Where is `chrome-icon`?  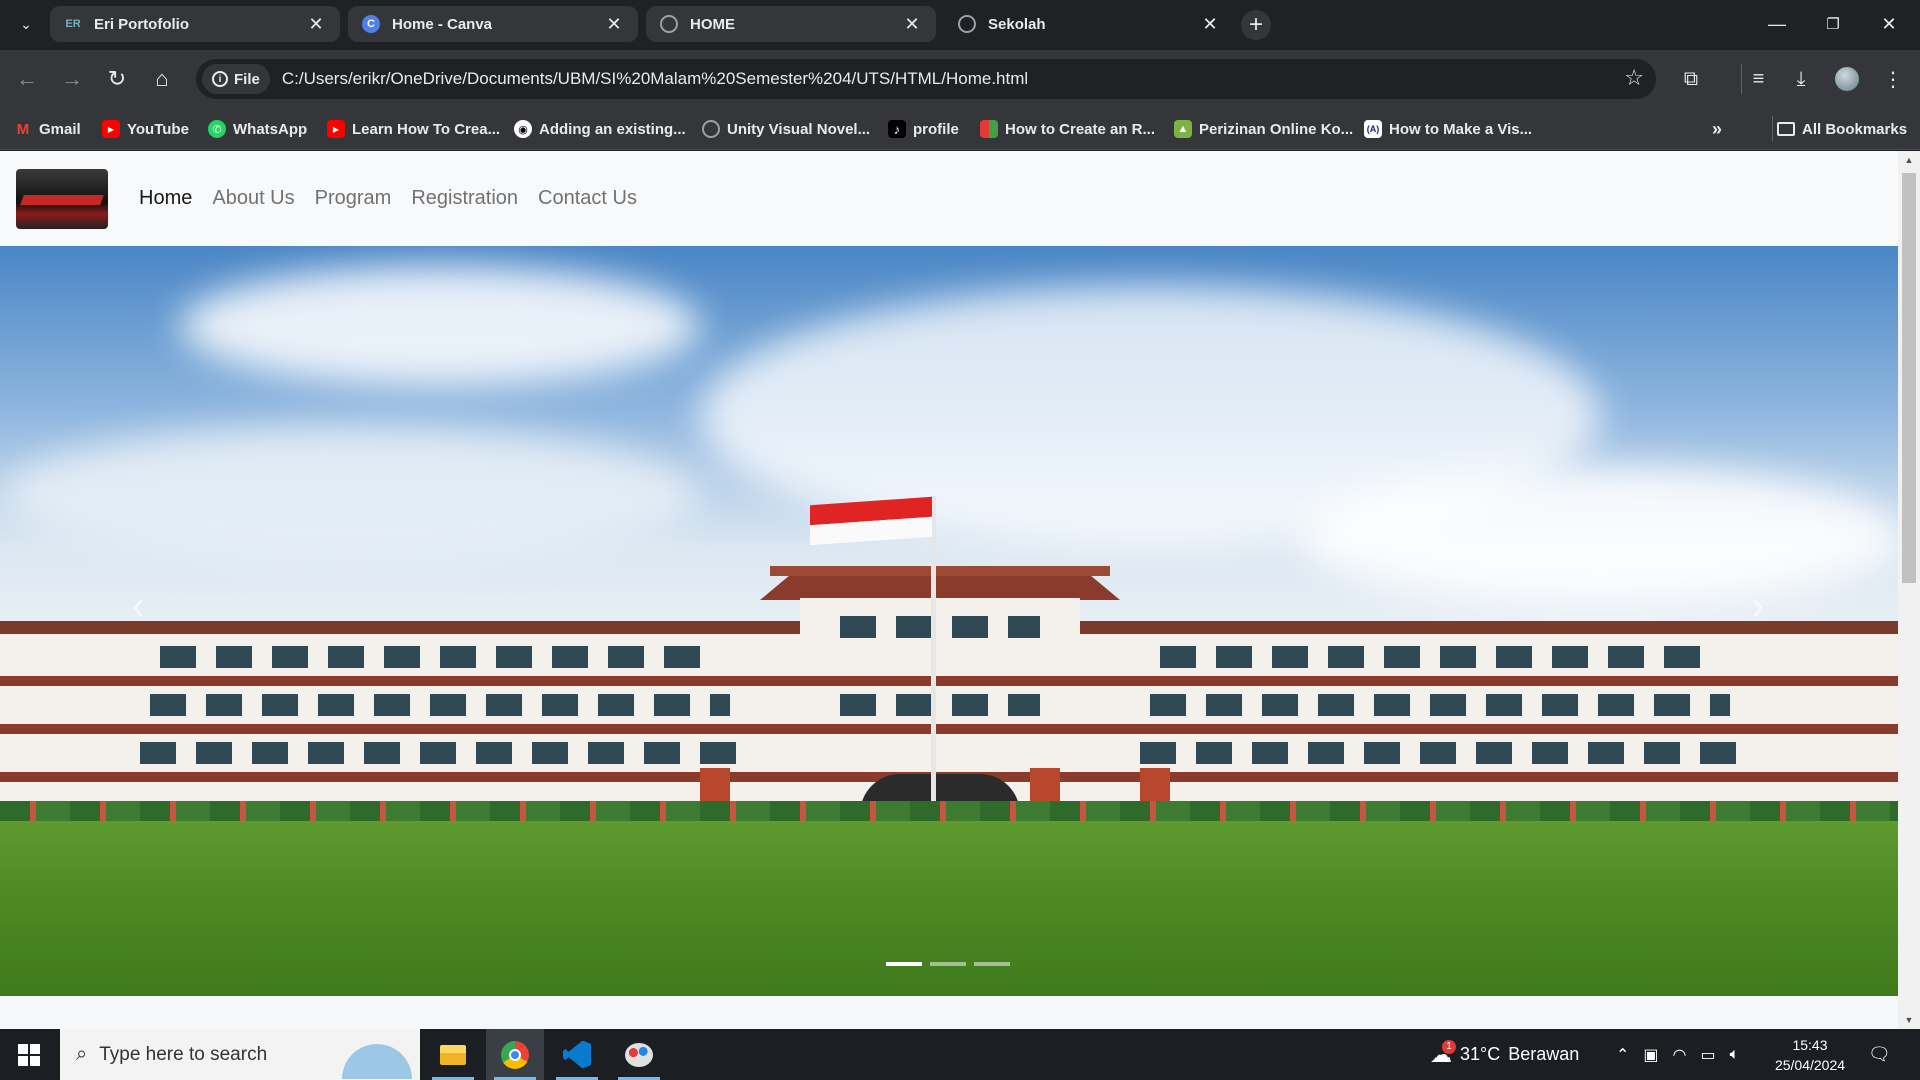
chrome-icon is located at coordinates (515, 1054).